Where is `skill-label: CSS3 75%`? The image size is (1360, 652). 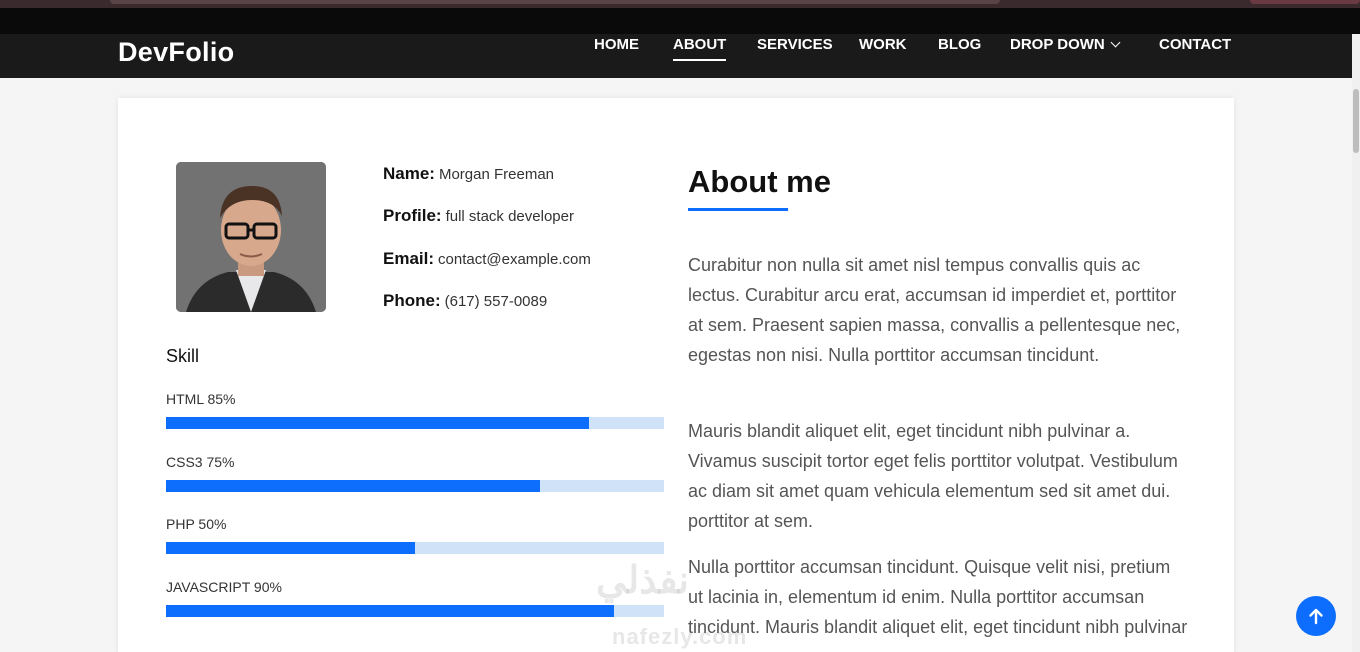 skill-label: CSS3 75% is located at coordinates (200, 462).